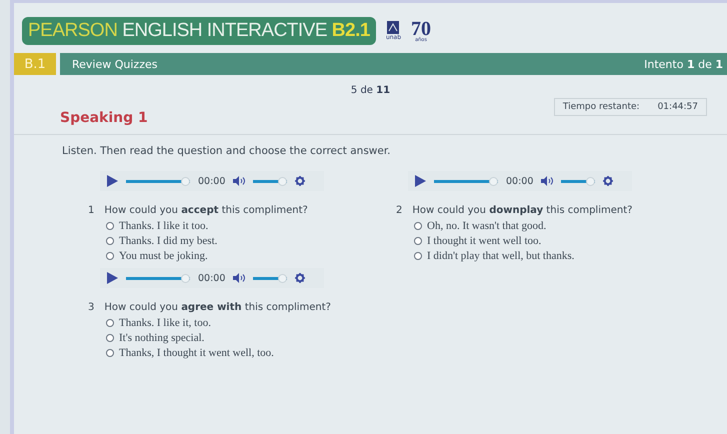 The image size is (727, 434). I want to click on answer-option: It's nothing special., so click(247, 338).